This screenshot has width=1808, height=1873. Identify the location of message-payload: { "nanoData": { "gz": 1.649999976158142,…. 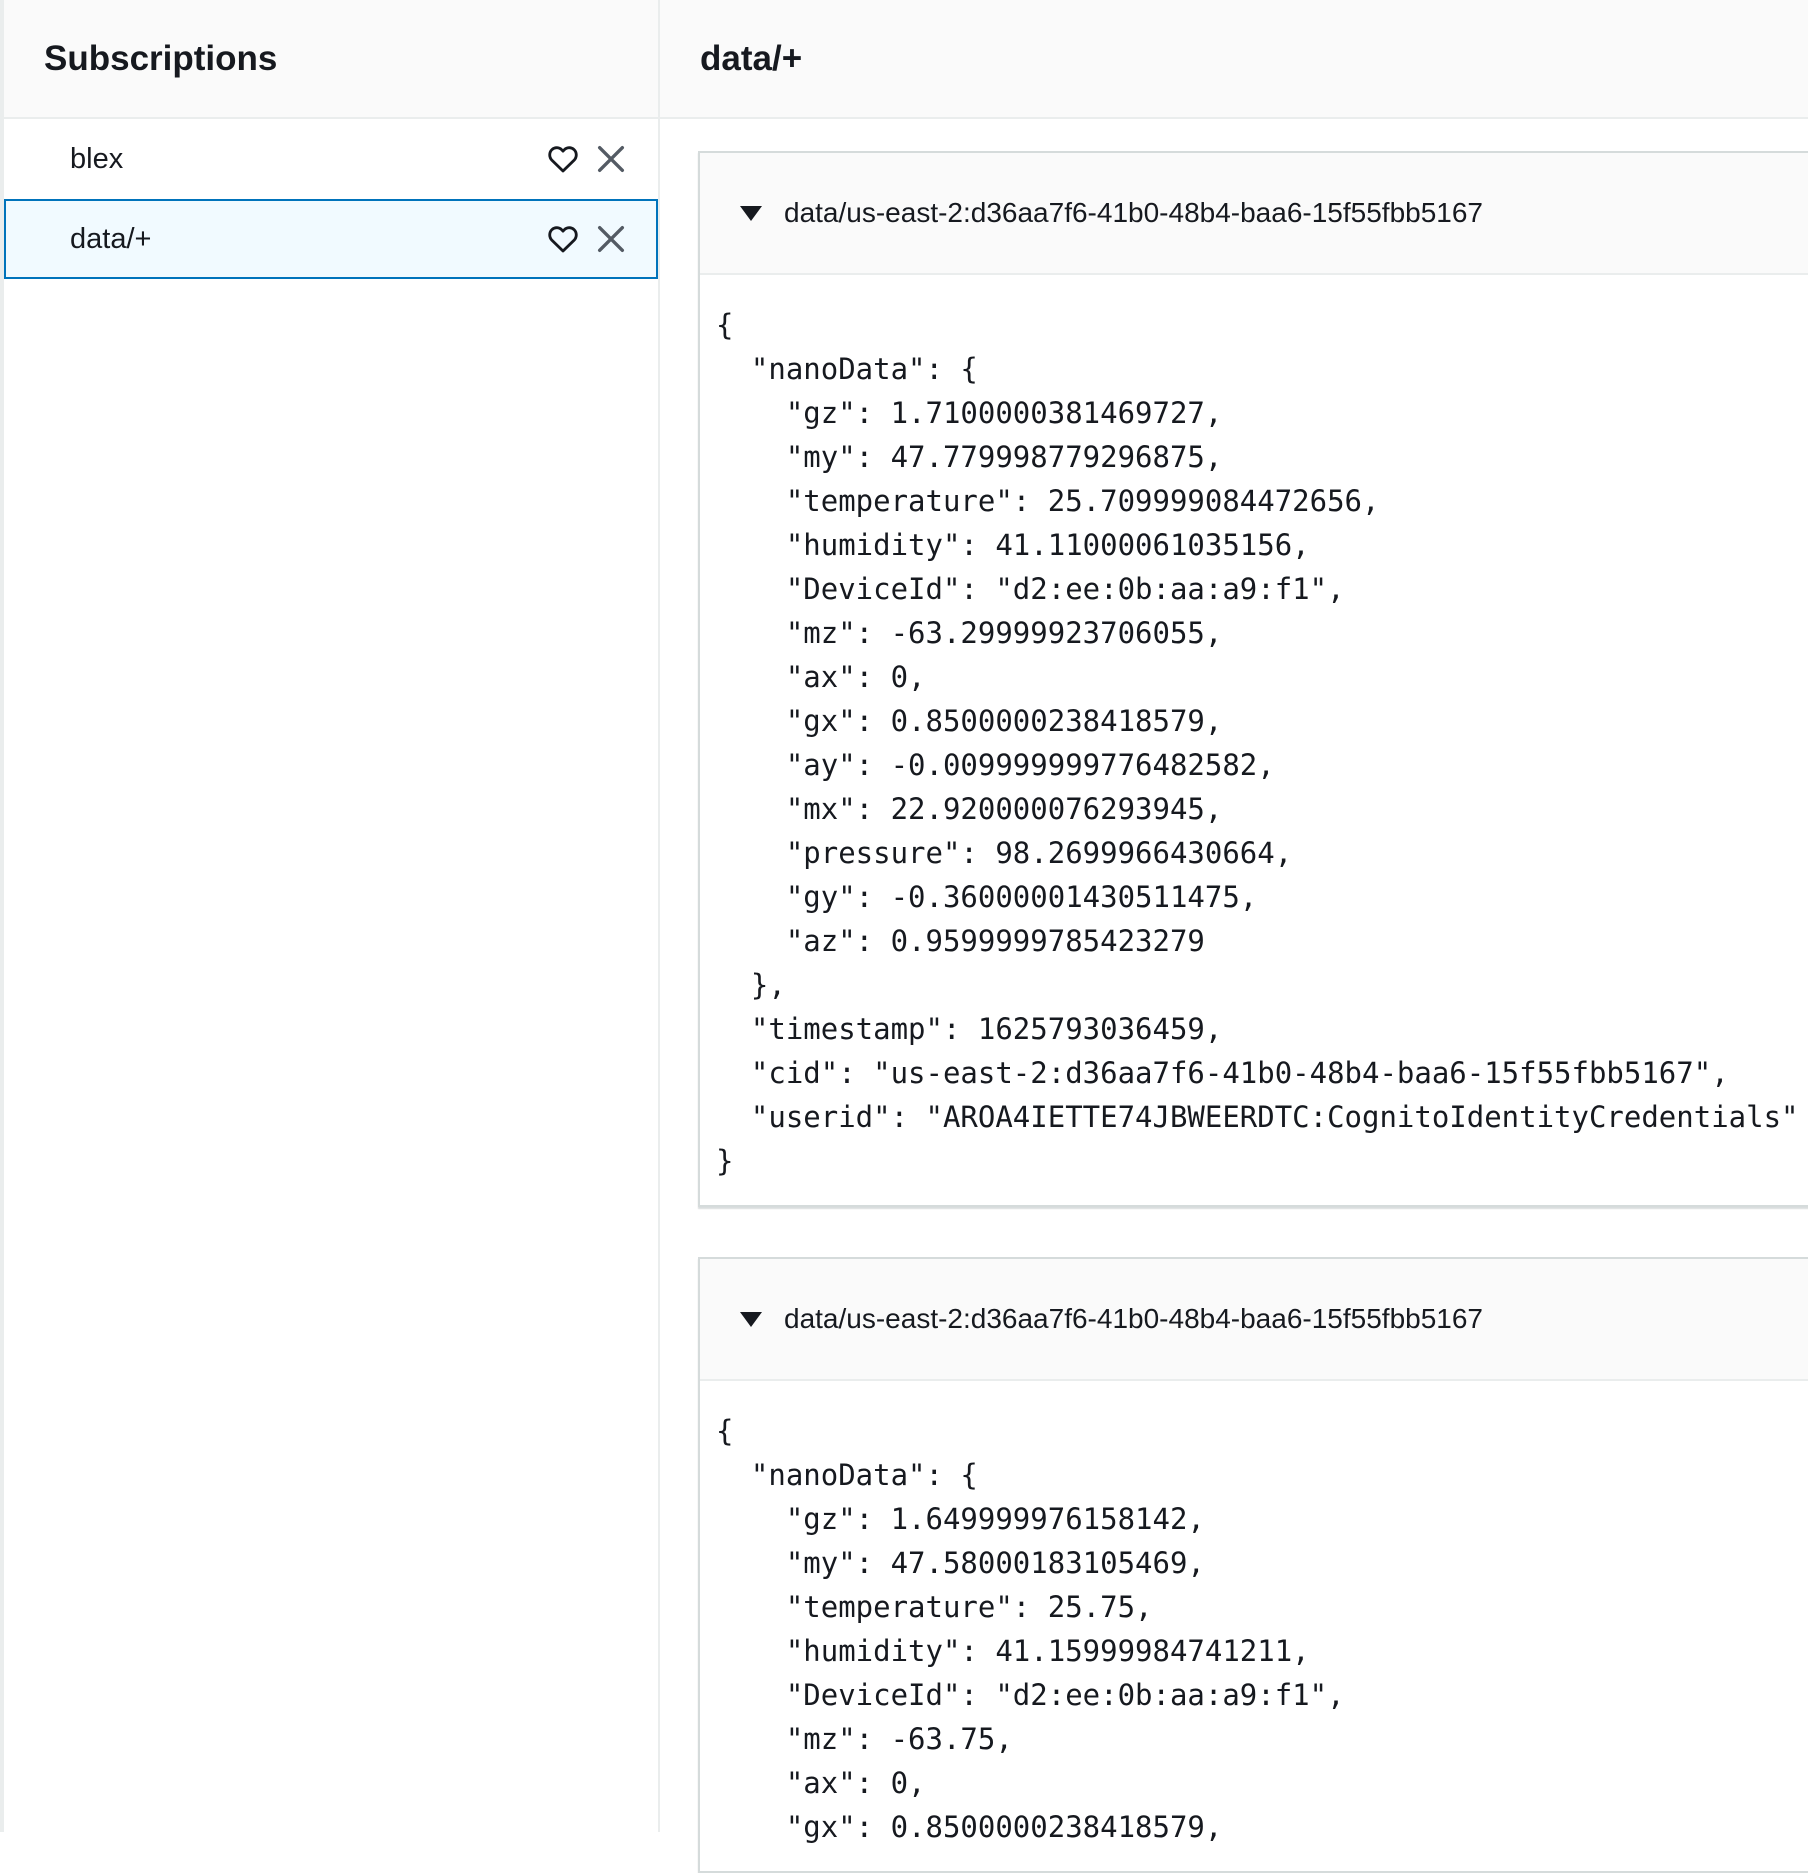
(1030, 1629).